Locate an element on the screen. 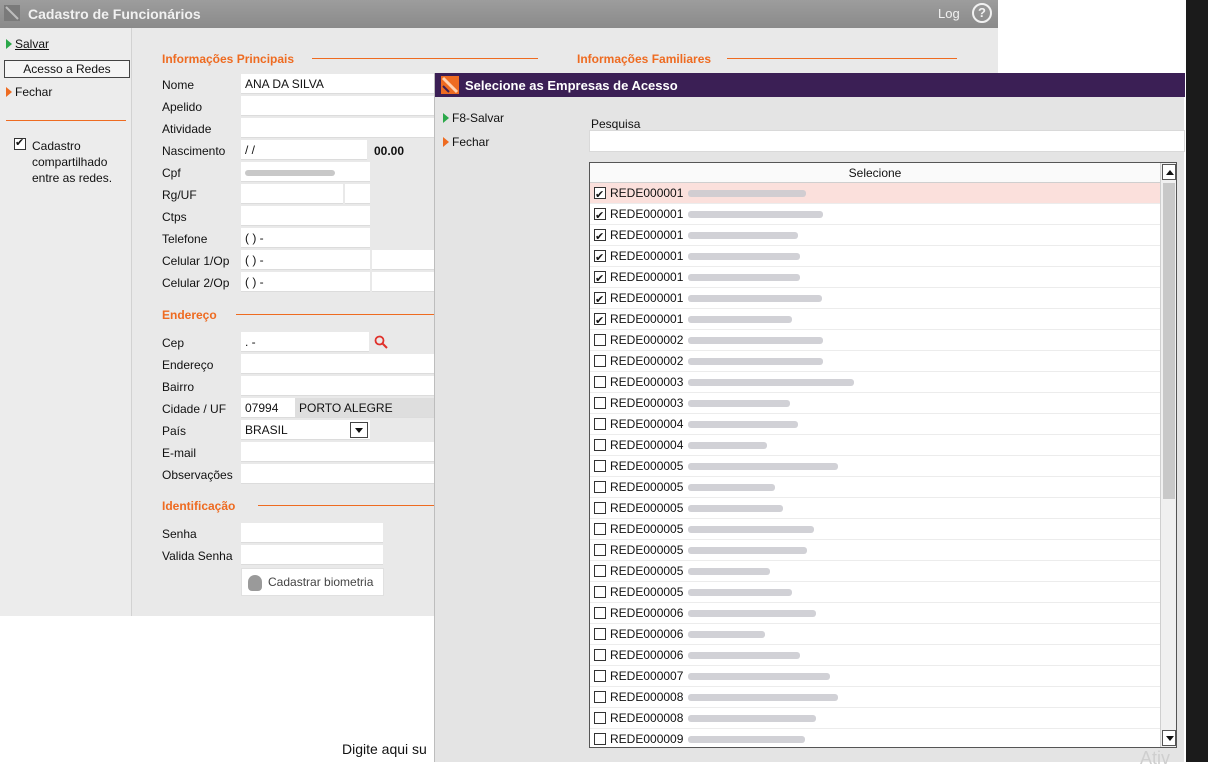  cpf-field is located at coordinates (305, 172).